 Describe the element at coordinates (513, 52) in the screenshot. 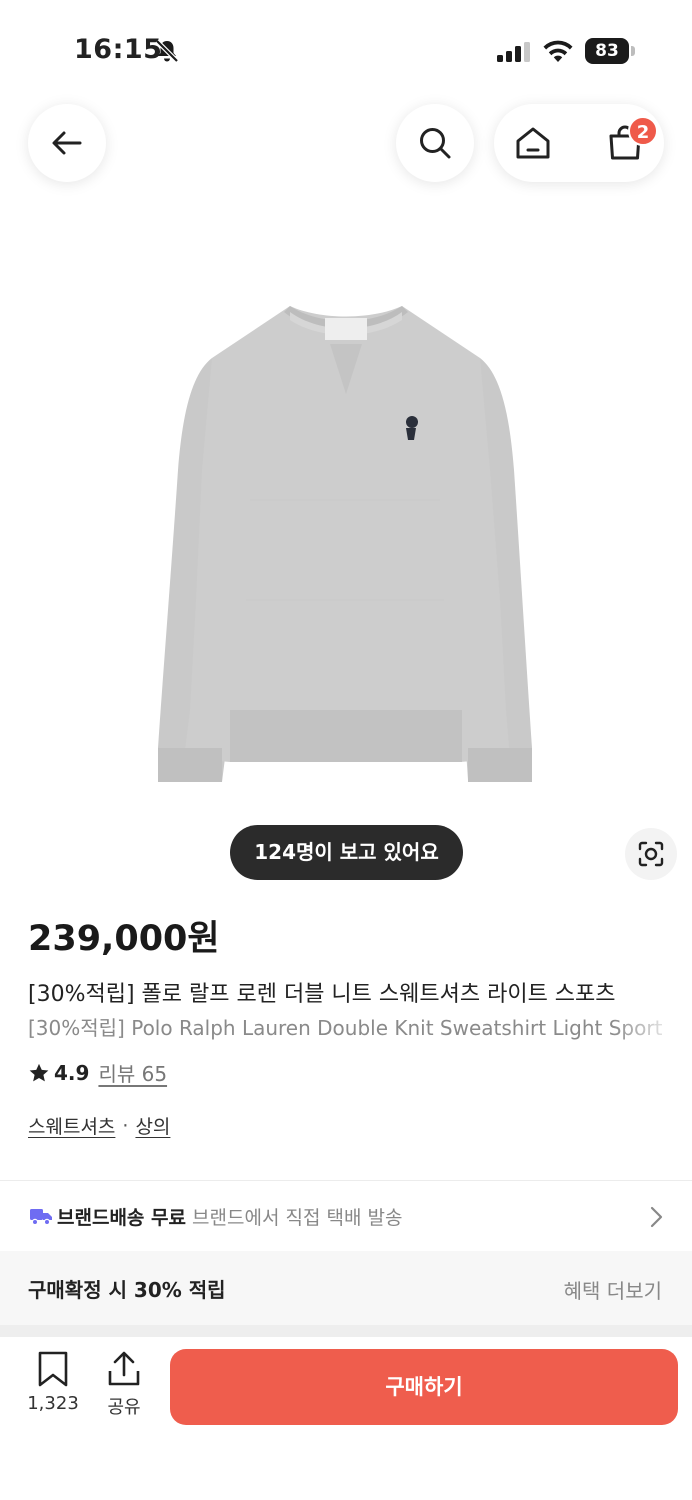

I see `cellular-signal-icon` at that location.